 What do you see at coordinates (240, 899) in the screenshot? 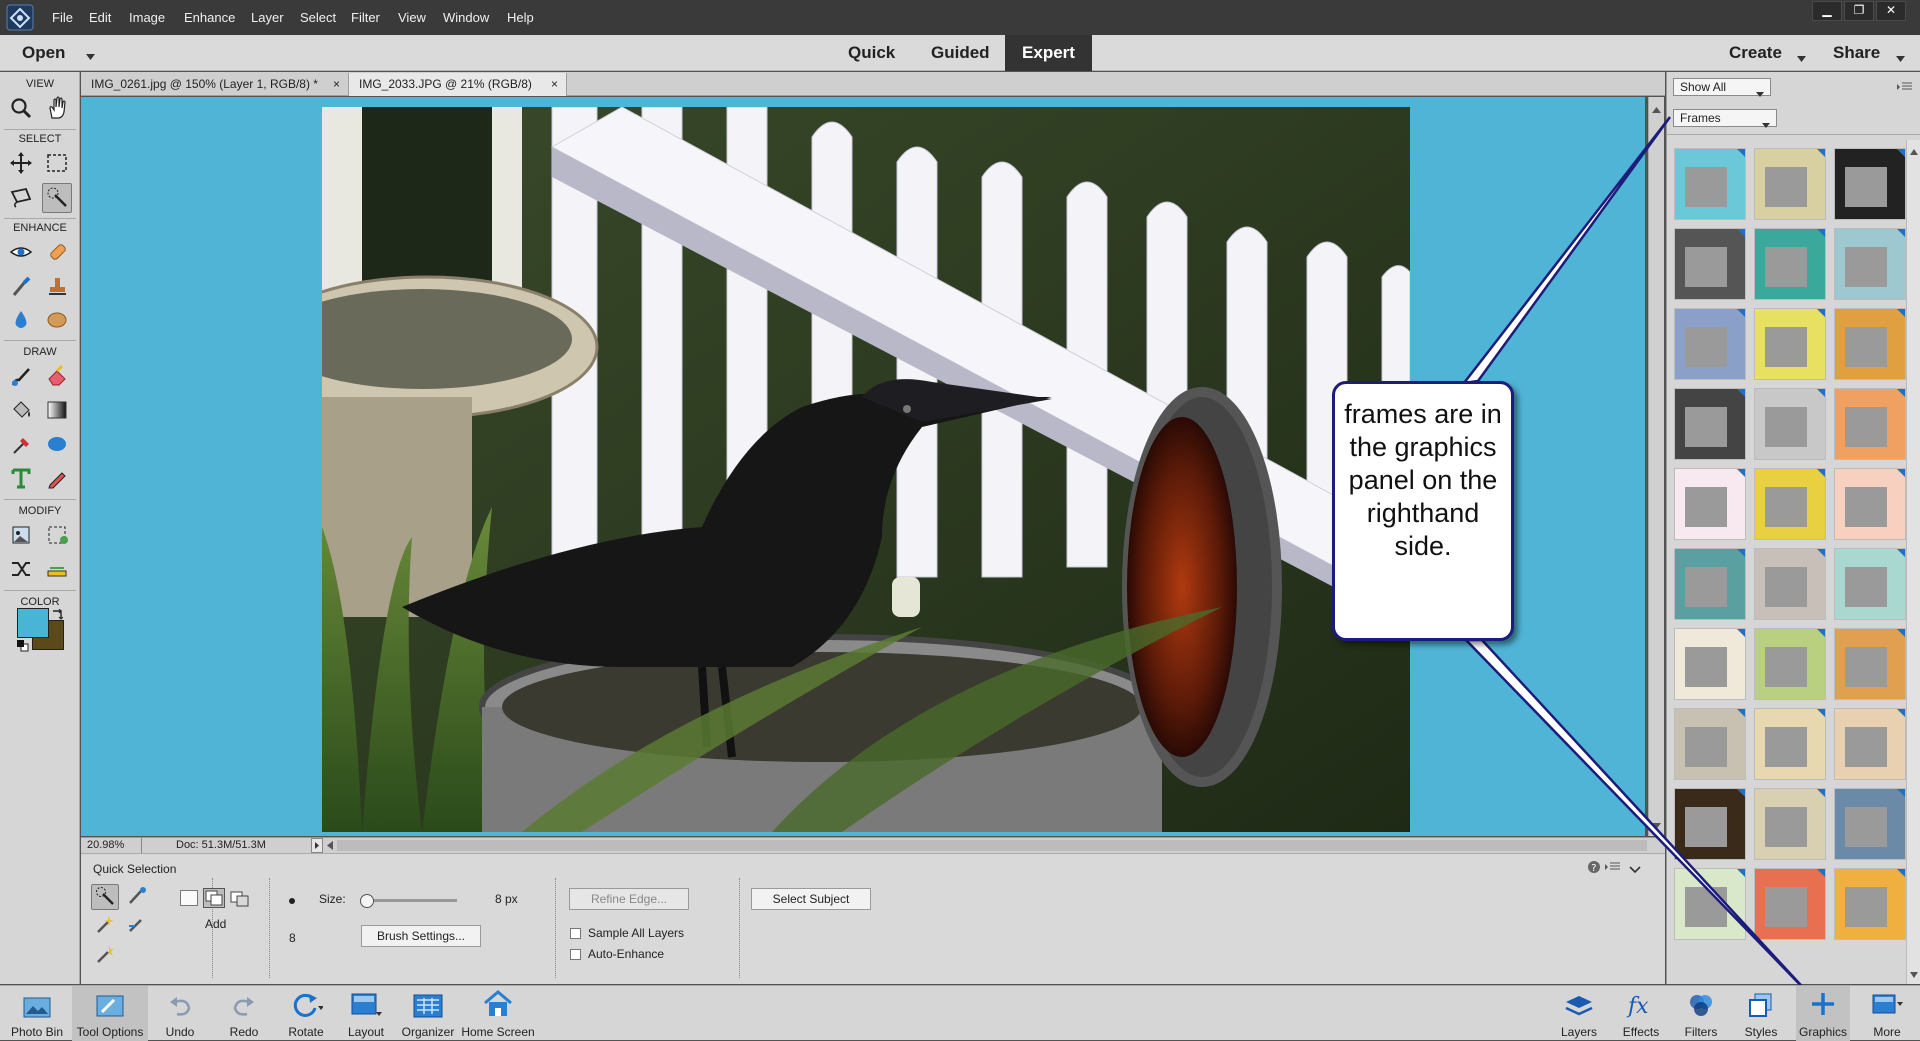
I see `subtract-selection-mode` at bounding box center [240, 899].